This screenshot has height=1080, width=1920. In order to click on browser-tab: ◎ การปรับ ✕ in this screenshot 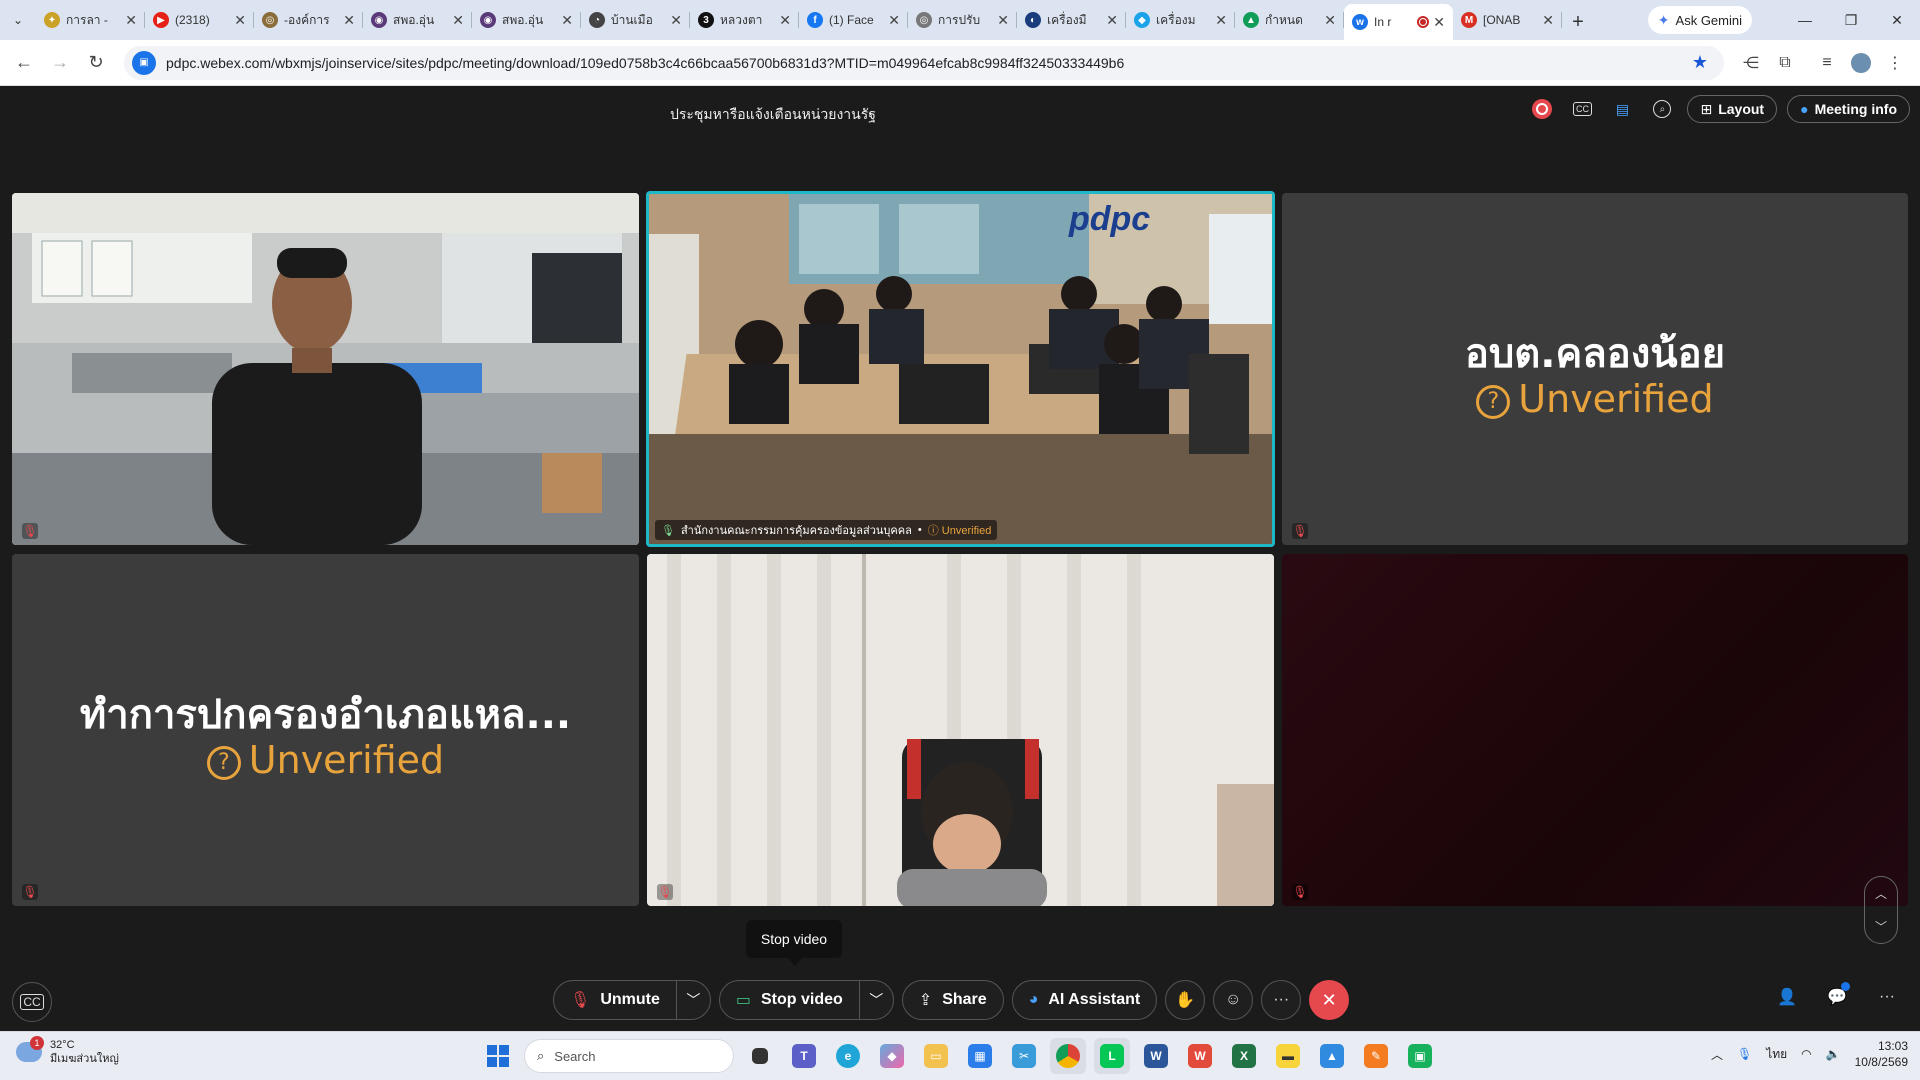, I will do `click(962, 20)`.